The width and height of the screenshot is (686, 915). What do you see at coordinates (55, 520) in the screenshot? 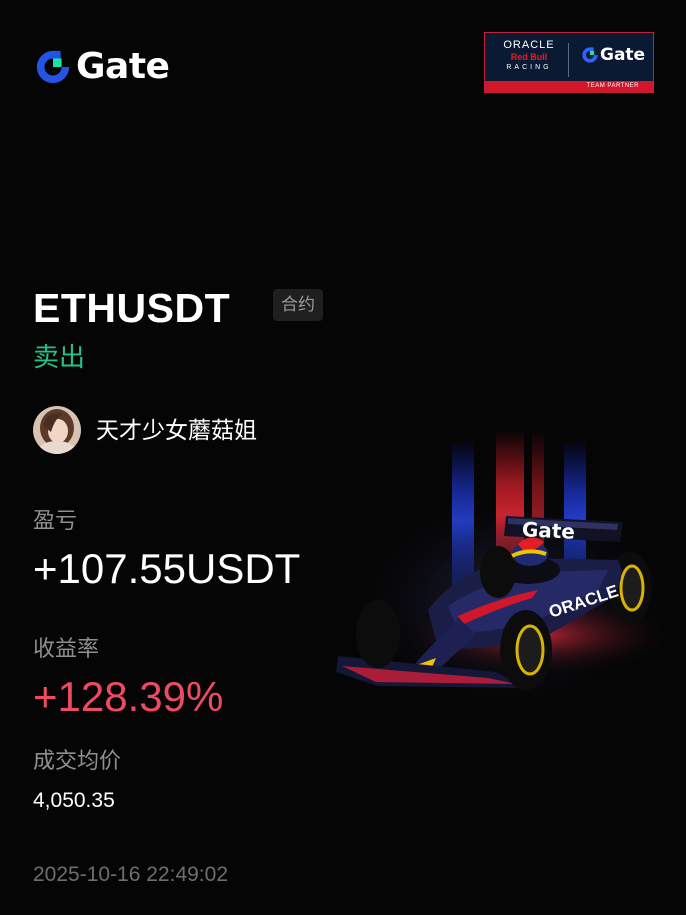
I see `pnl-label: 盈亏` at bounding box center [55, 520].